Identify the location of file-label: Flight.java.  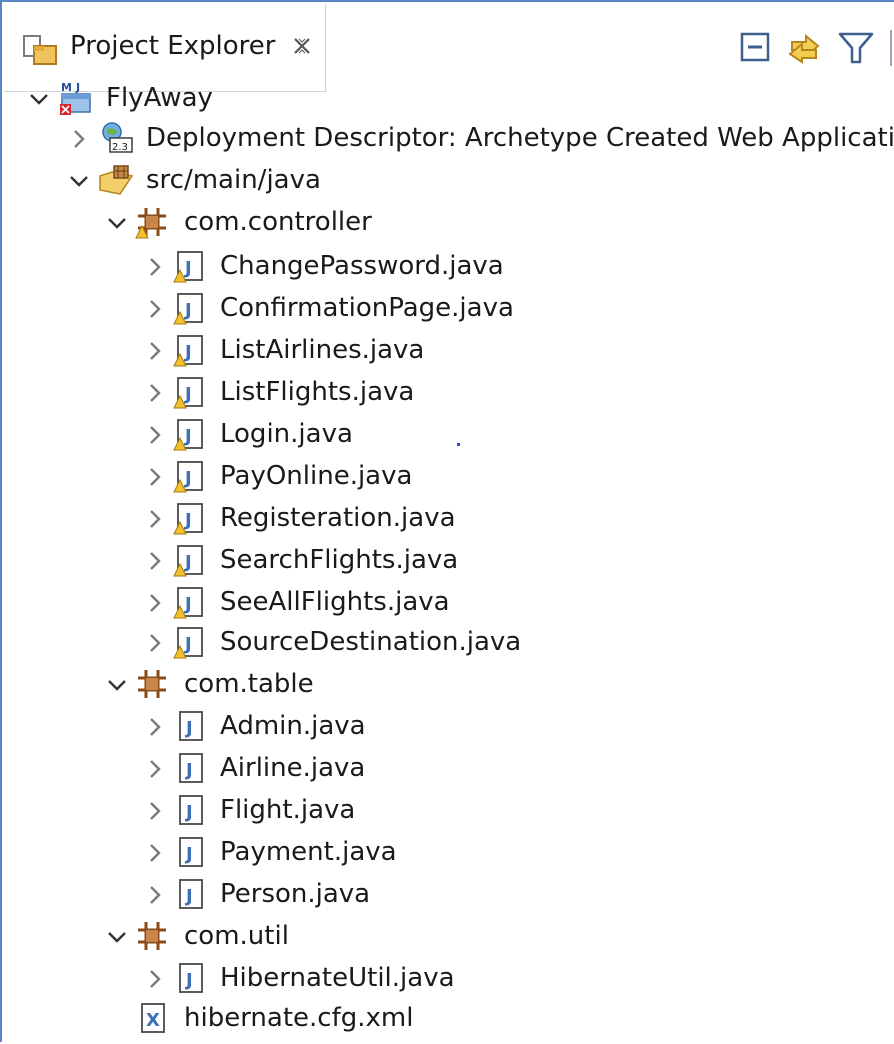
(288, 810).